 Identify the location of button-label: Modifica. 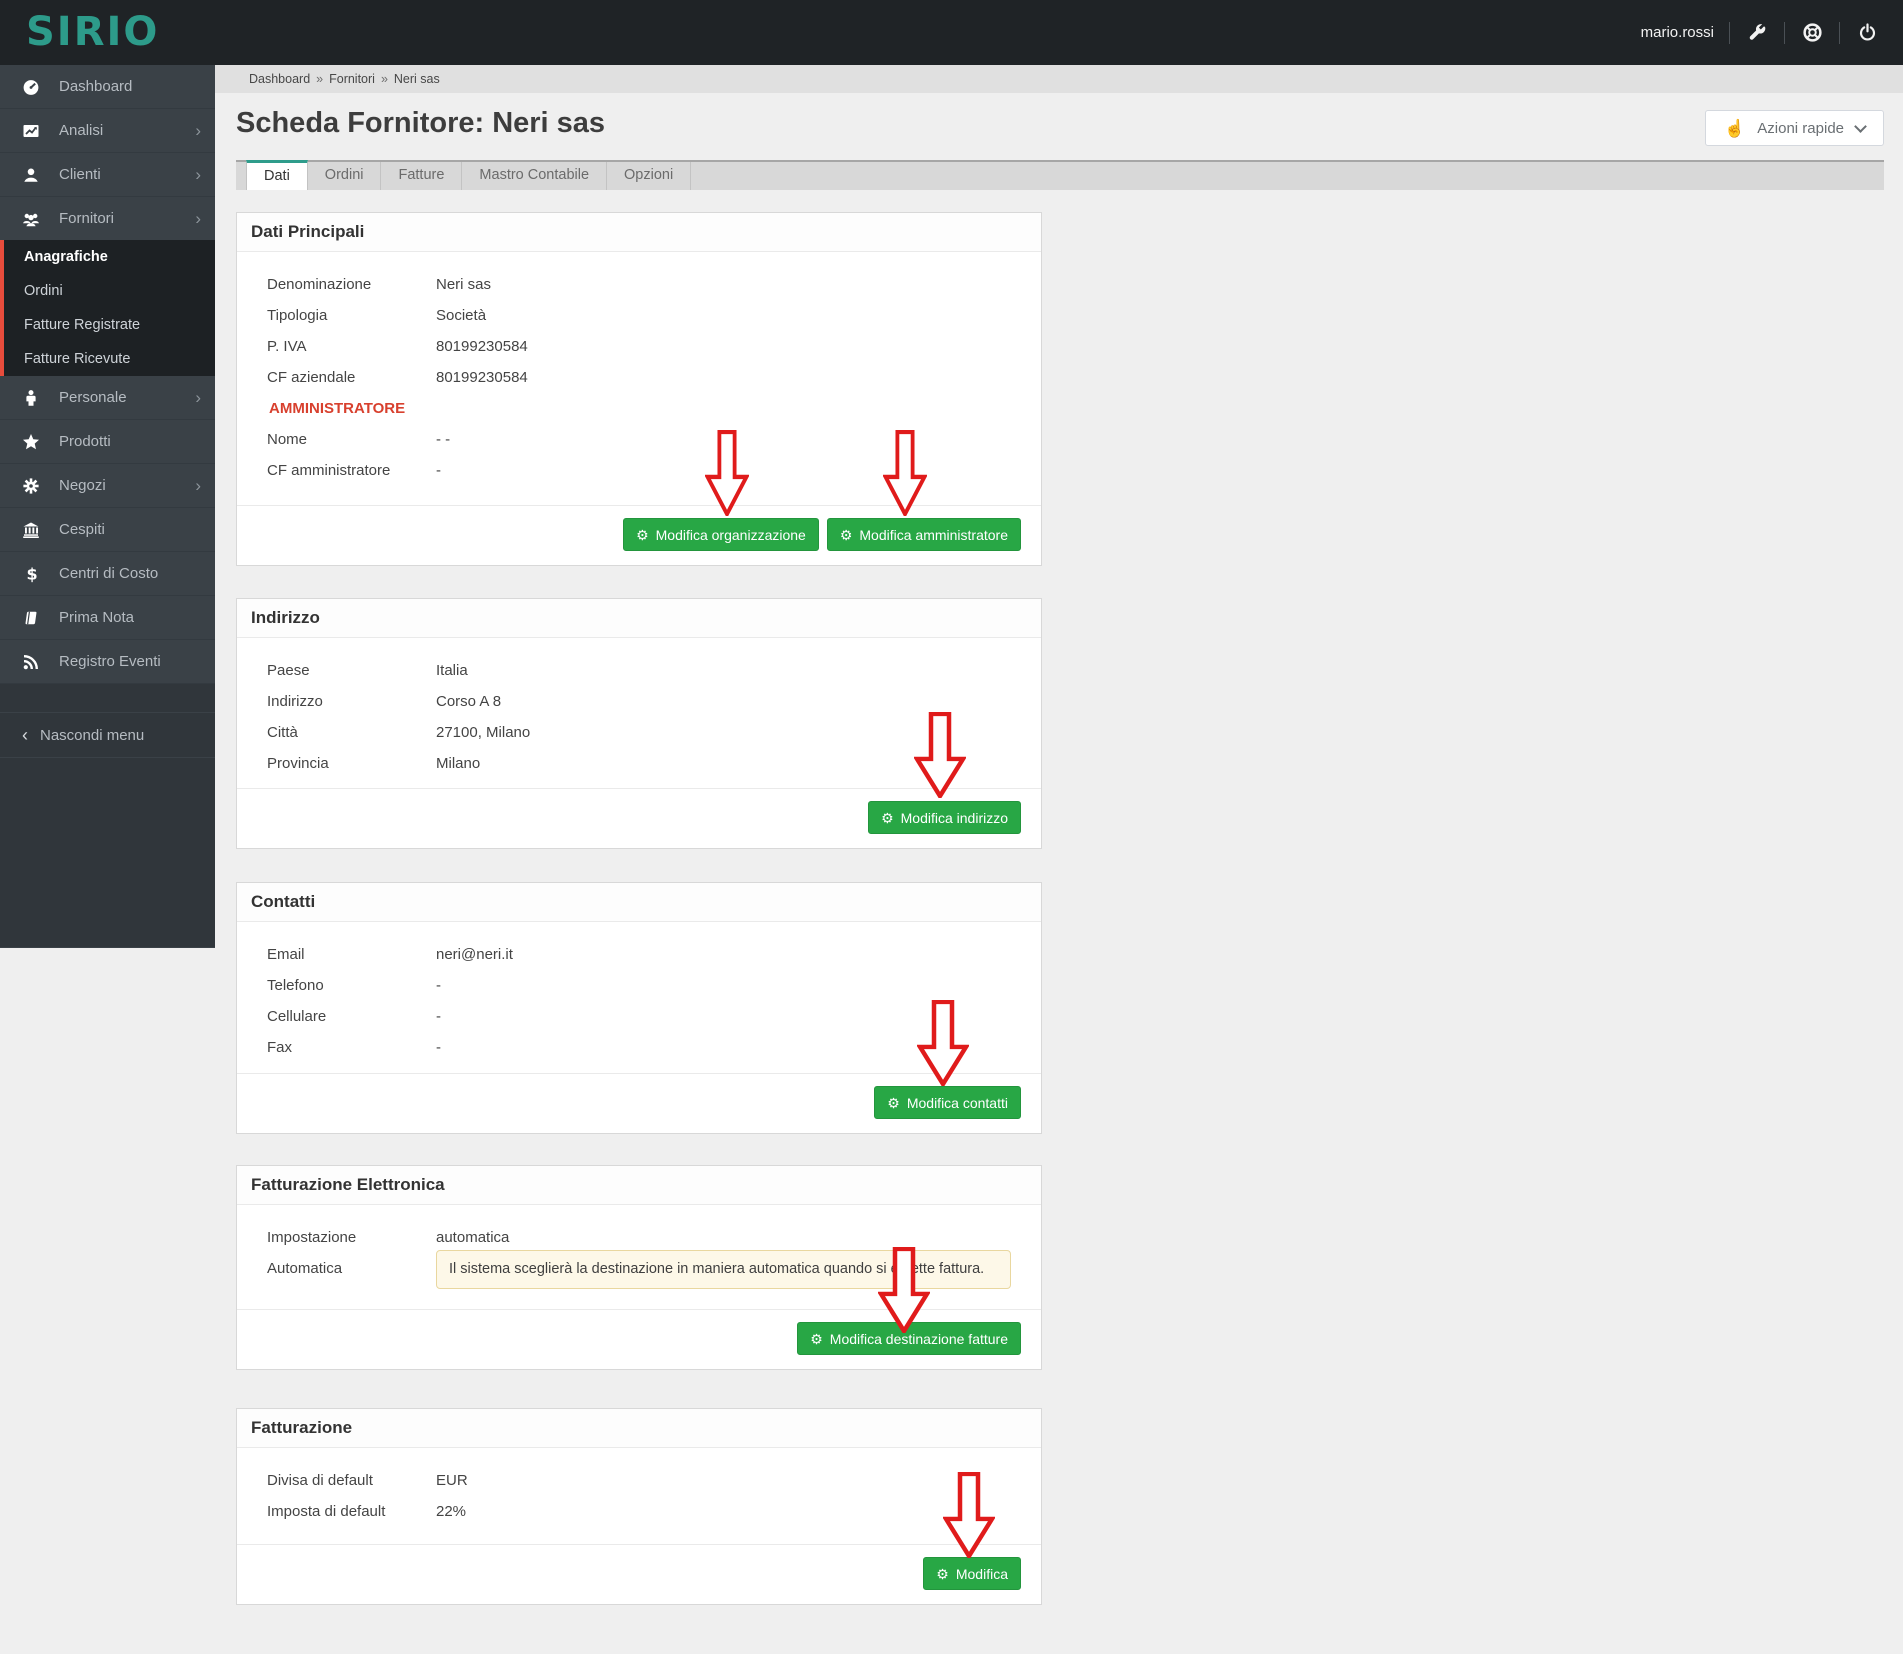
(981, 1573).